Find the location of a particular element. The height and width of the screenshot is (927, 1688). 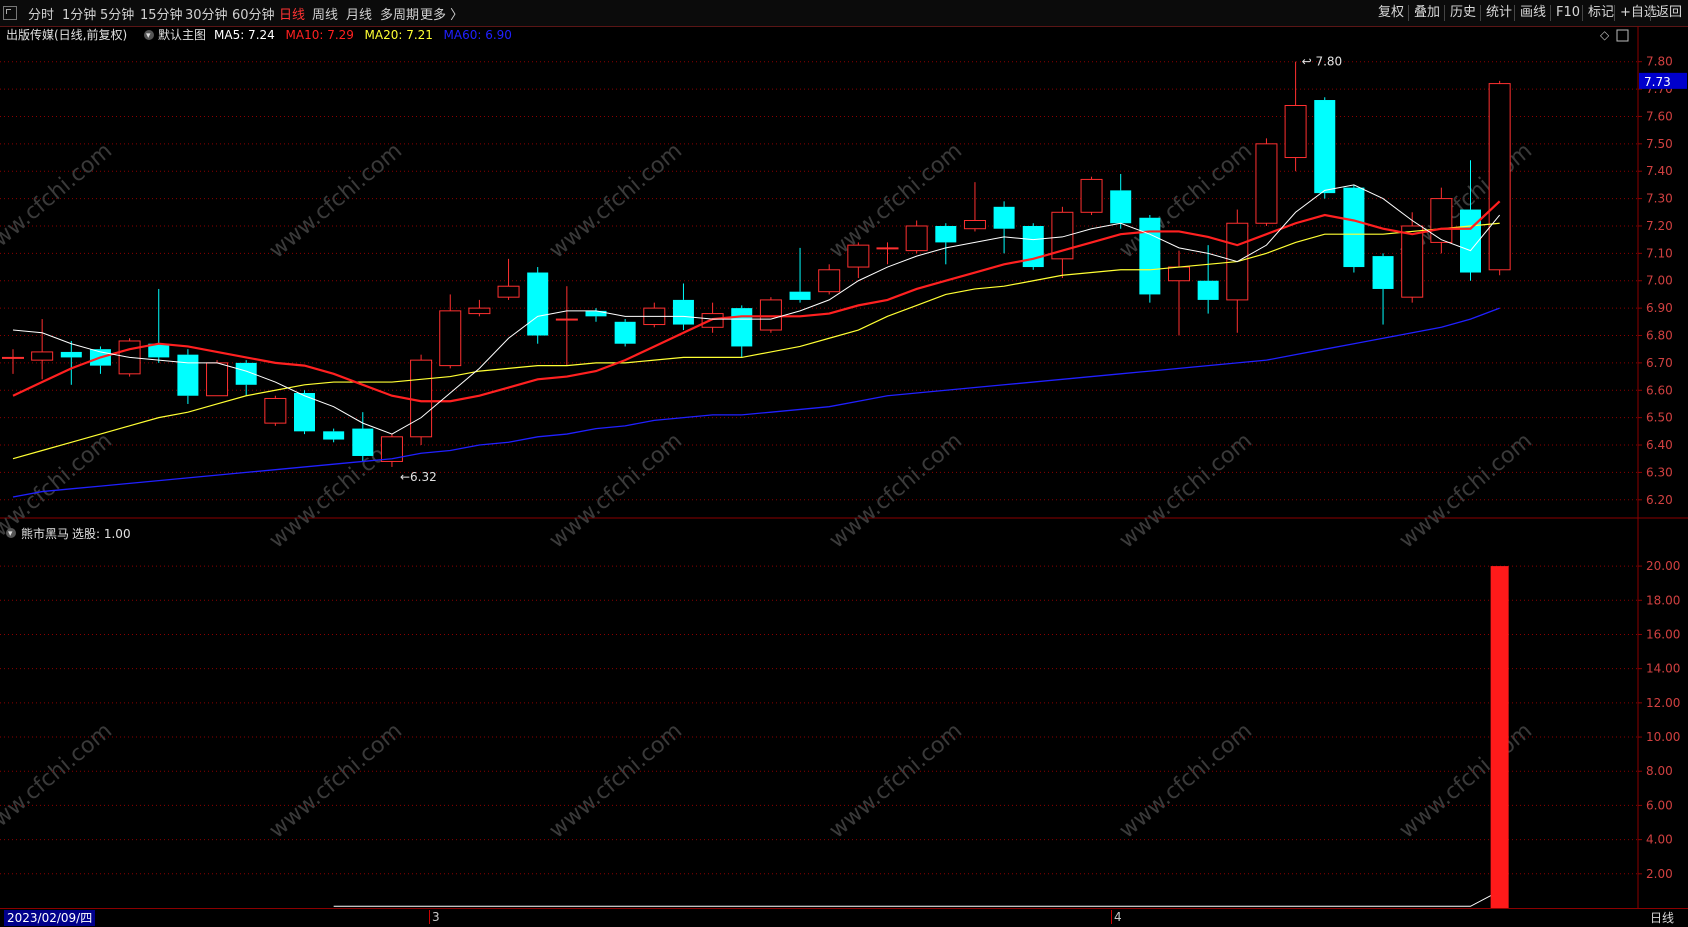

period-tab-0: 分时 is located at coordinates (41, 13).